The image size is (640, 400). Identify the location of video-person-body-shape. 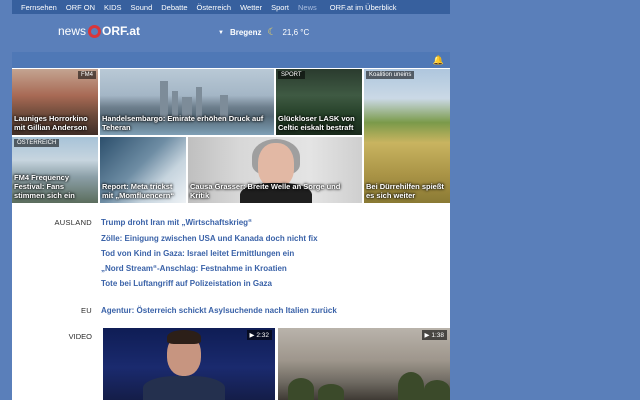
(184, 388).